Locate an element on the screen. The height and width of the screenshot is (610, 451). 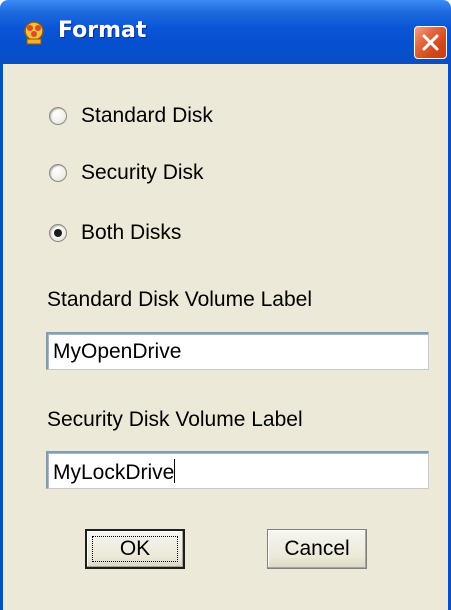
radio-security-disk: Security Disk is located at coordinates (126, 173).